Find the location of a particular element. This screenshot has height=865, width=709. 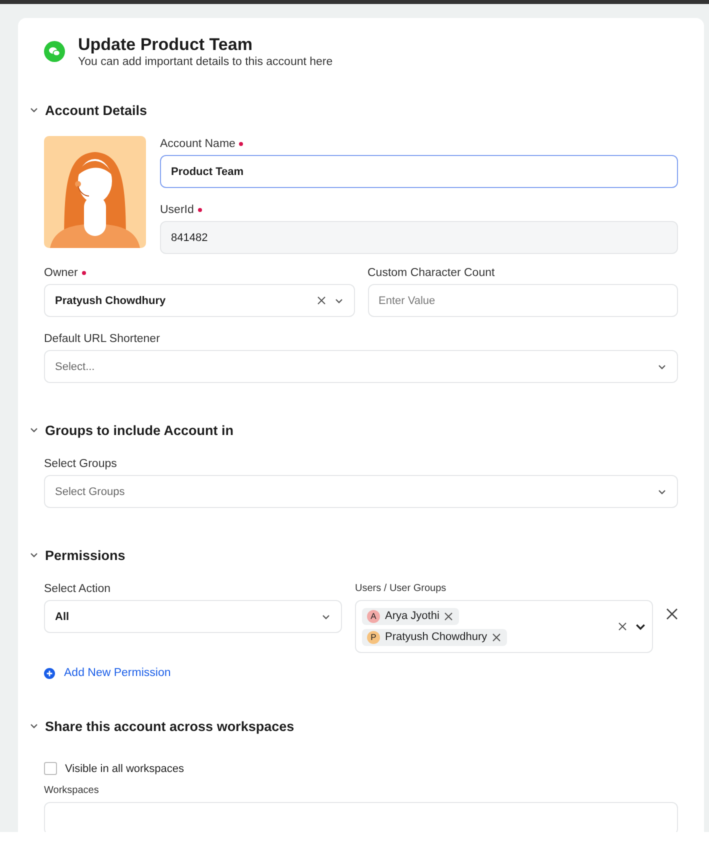

field-label: Owner is located at coordinates (61, 273).